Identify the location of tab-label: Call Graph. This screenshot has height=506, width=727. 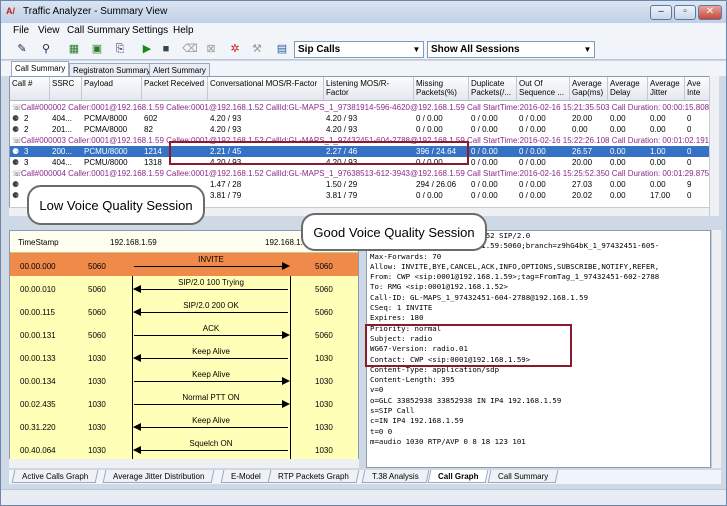
(458, 476).